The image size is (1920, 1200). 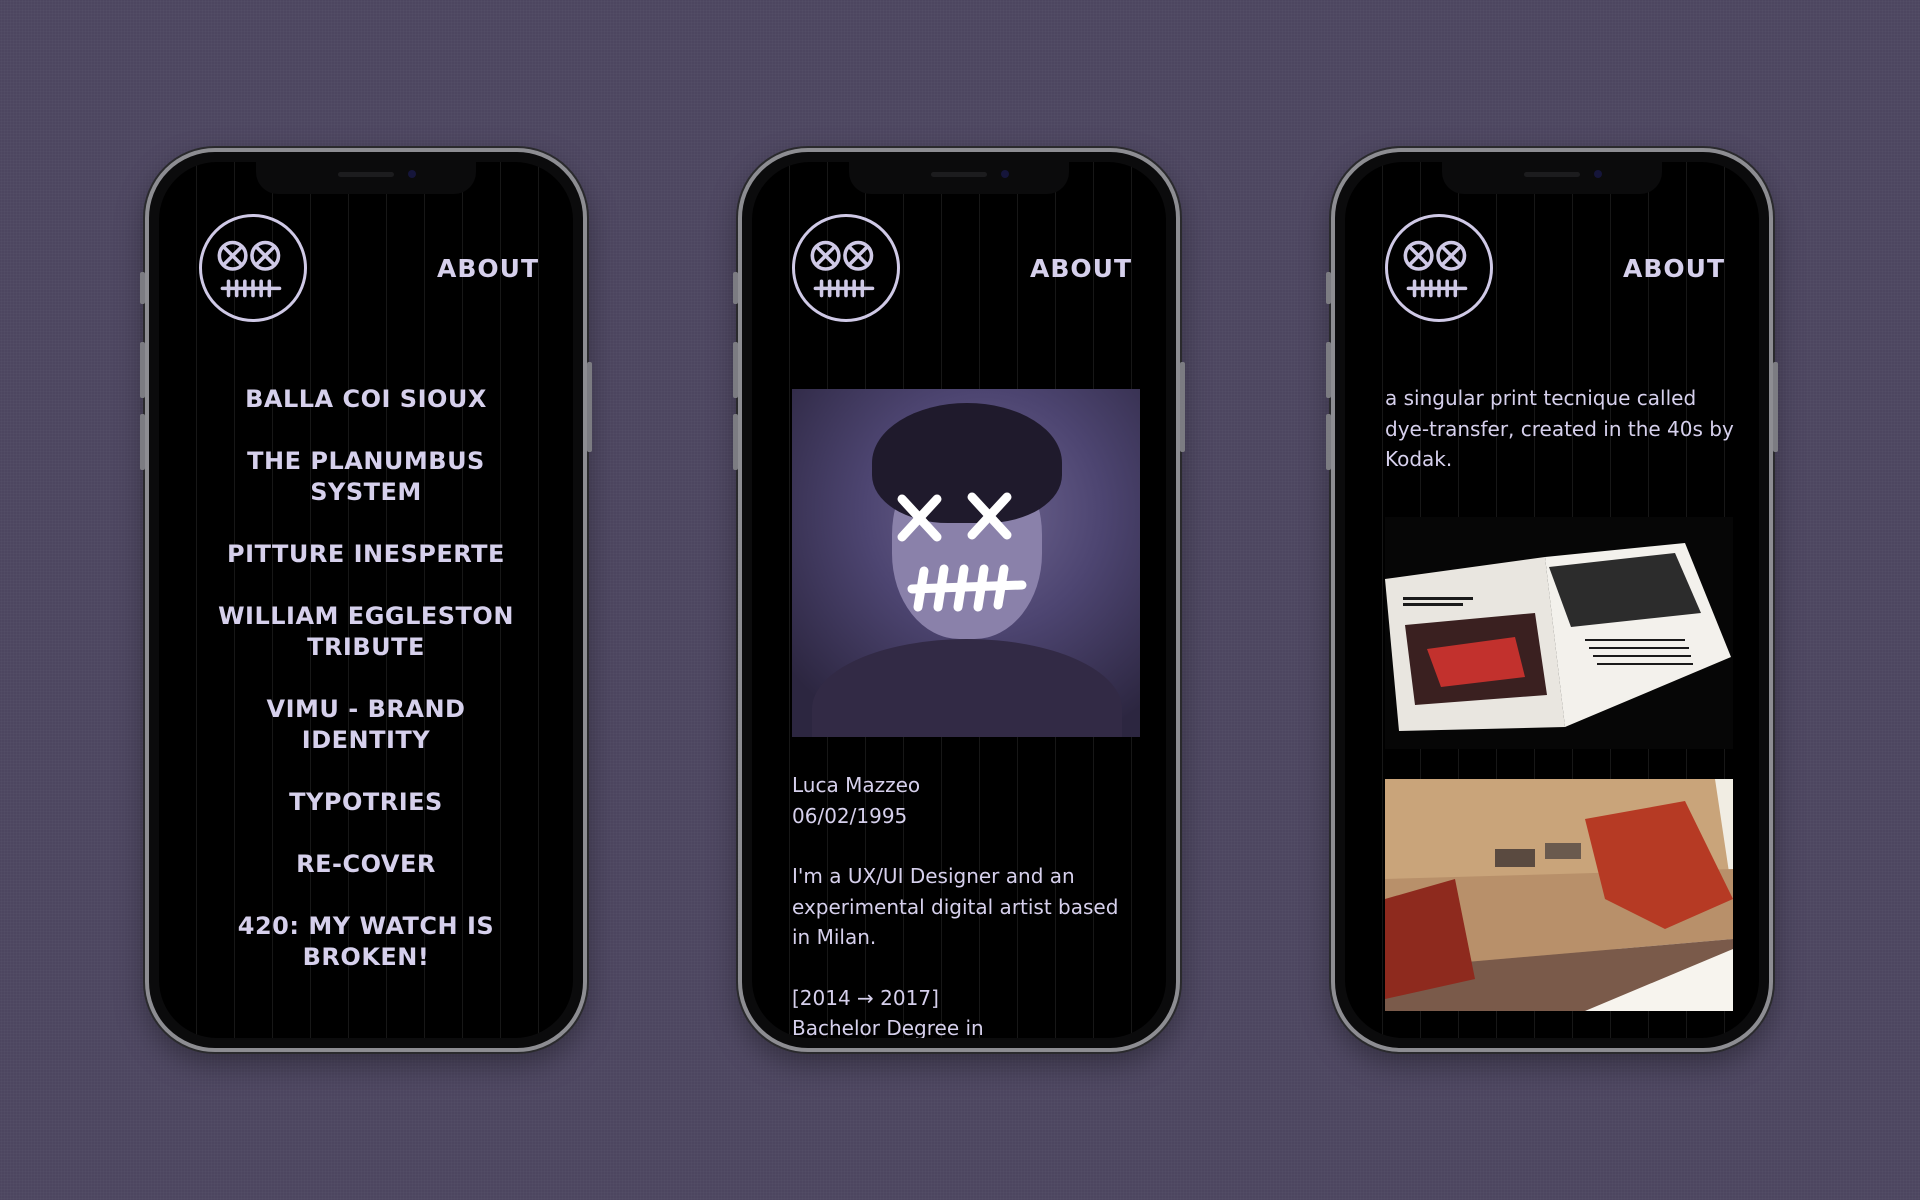 I want to click on bio-edu-degree: Bachelor Degree in, so click(x=888, y=1027).